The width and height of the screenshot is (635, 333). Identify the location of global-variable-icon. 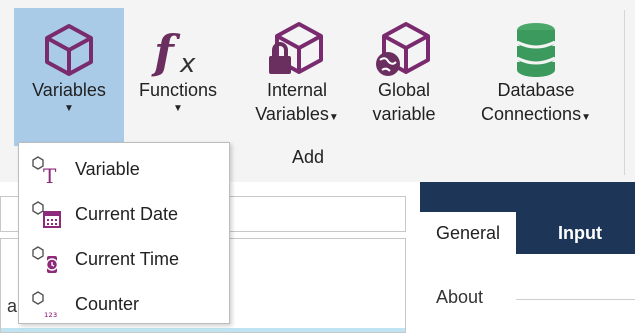
(404, 43).